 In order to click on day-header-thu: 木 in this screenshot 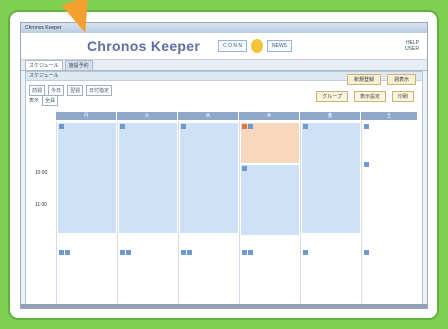, I will do `click(269, 116)`.